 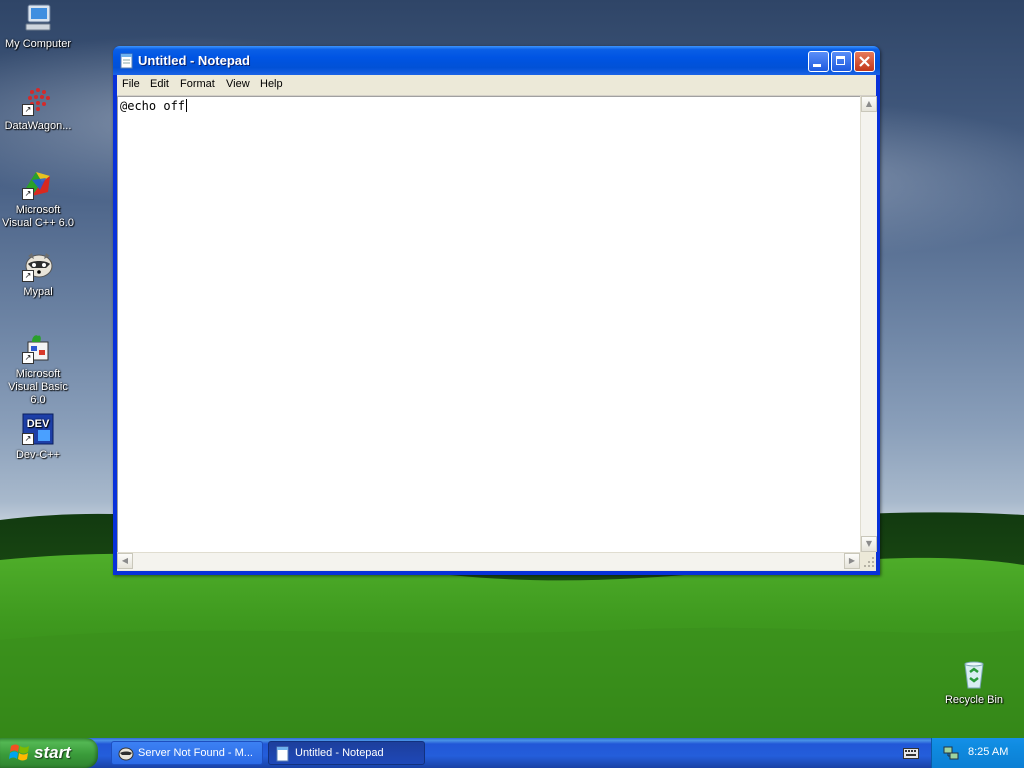 What do you see at coordinates (197, 84) in the screenshot?
I see `menu-format: Format` at bounding box center [197, 84].